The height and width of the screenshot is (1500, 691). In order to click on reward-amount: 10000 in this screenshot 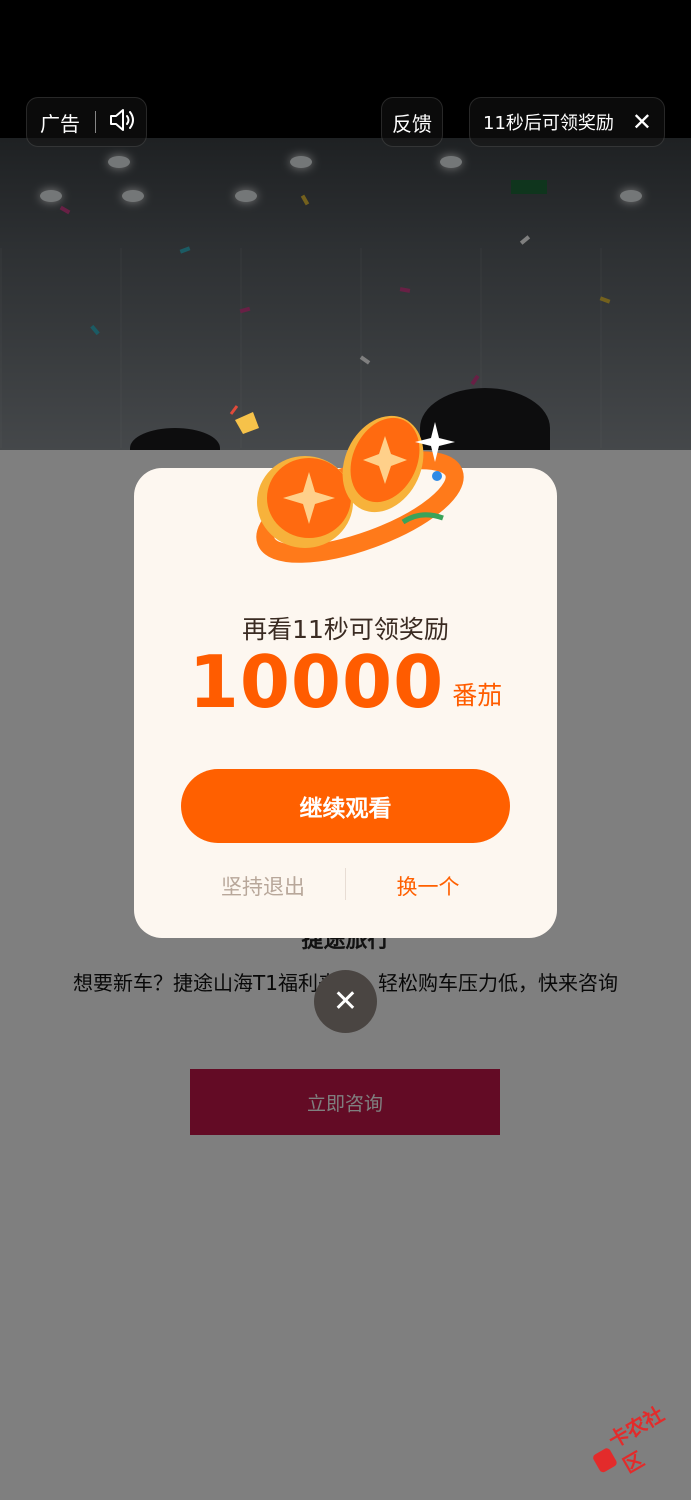, I will do `click(316, 682)`.